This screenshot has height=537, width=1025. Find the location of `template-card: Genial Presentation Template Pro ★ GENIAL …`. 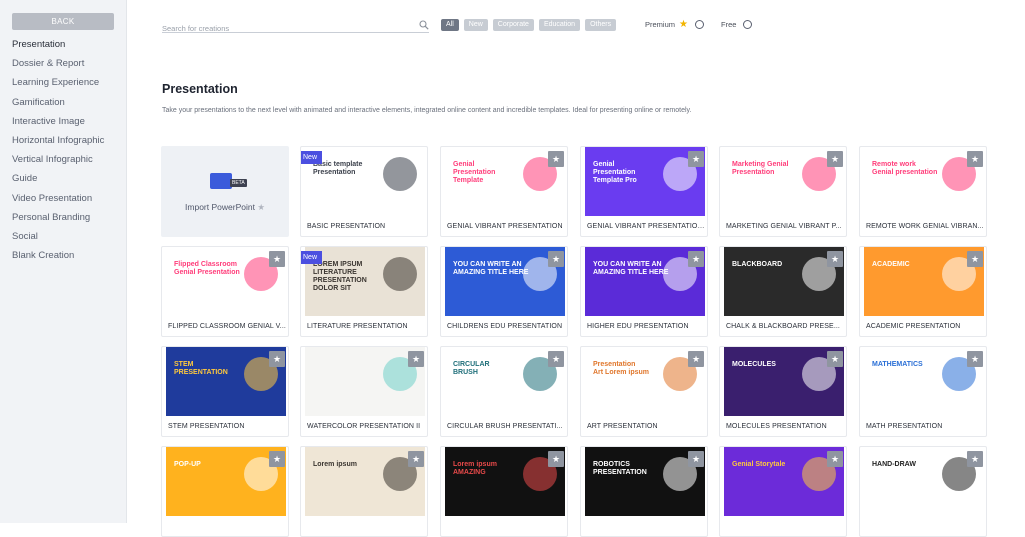

template-card: Genial Presentation Template Pro ★ GENIAL … is located at coordinates (644, 191).